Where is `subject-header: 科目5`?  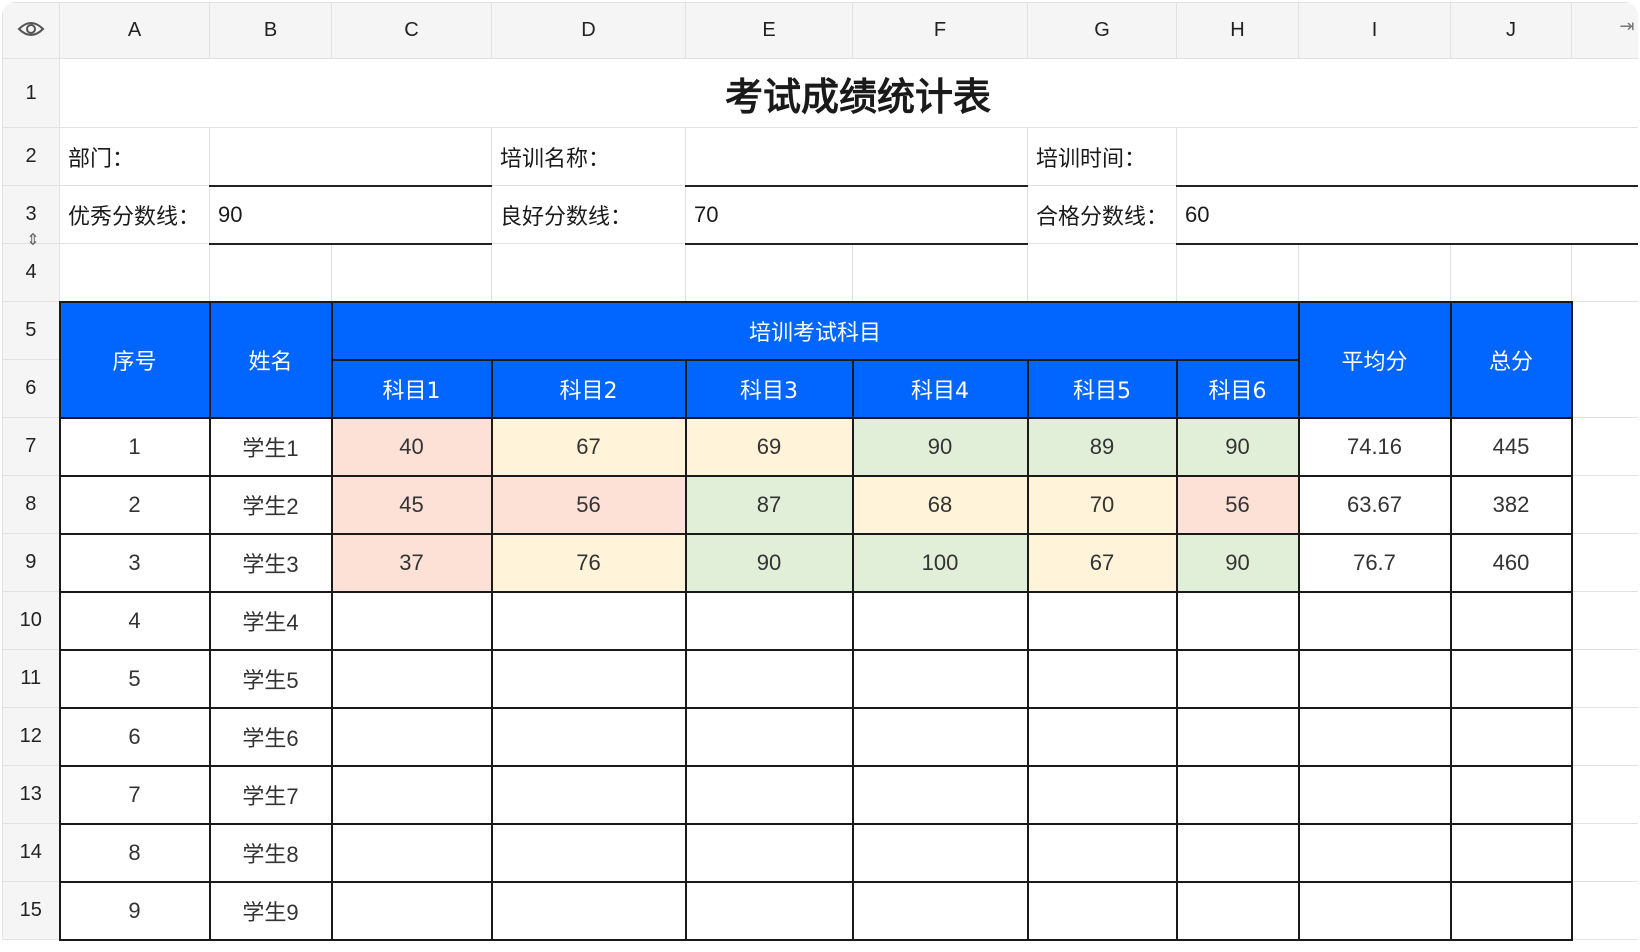
subject-header: 科目5 is located at coordinates (1102, 388).